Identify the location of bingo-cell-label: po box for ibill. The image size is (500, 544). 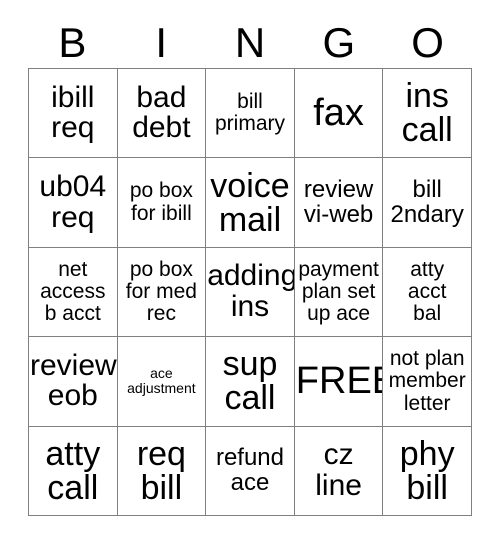
(161, 202).